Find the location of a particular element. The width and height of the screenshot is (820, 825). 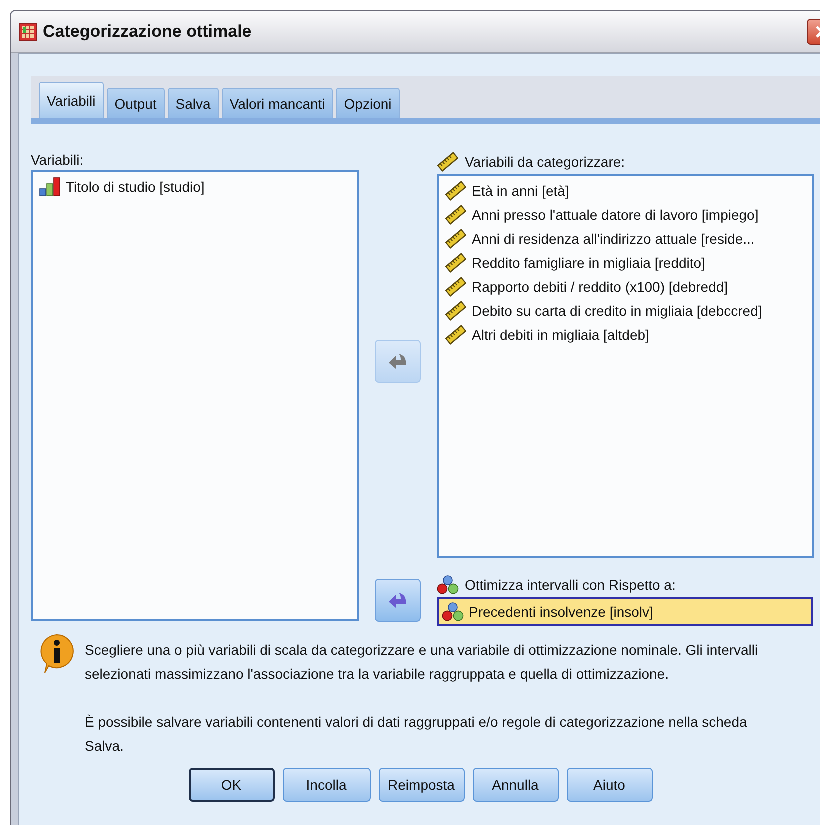

dialog-button: Aiuto is located at coordinates (609, 785).